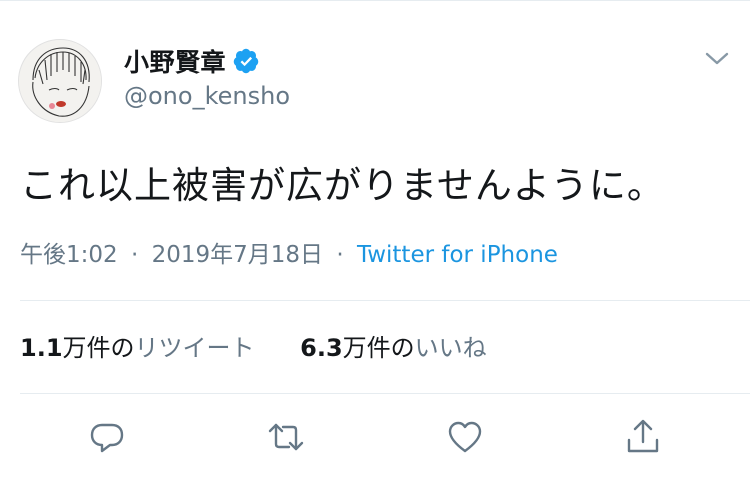 Image resolution: width=750 pixels, height=486 pixels. I want to click on top-divider, so click(375, 0).